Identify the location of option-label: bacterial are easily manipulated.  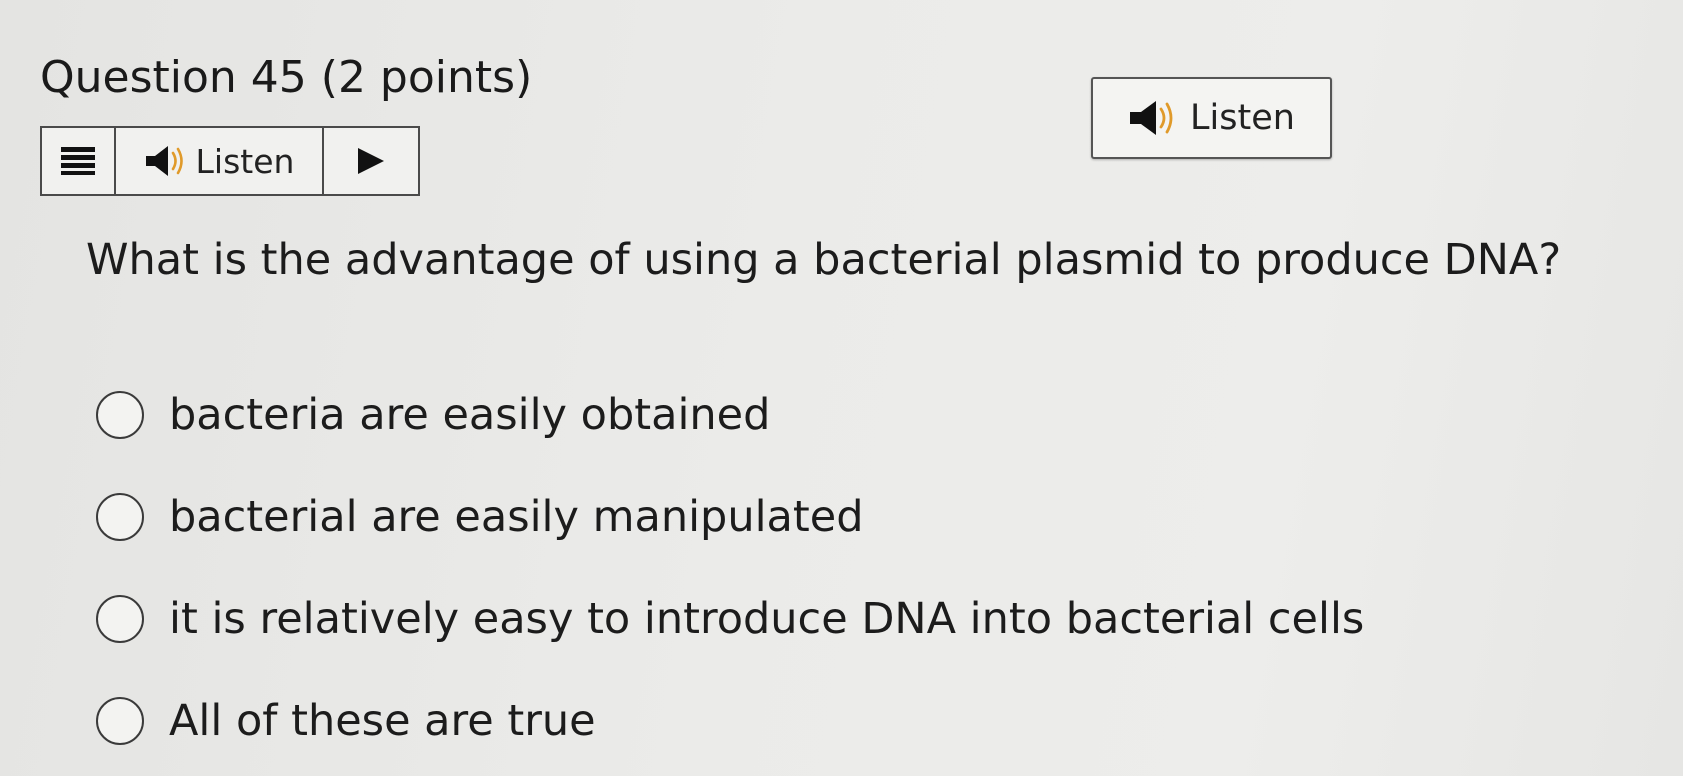
(516, 517).